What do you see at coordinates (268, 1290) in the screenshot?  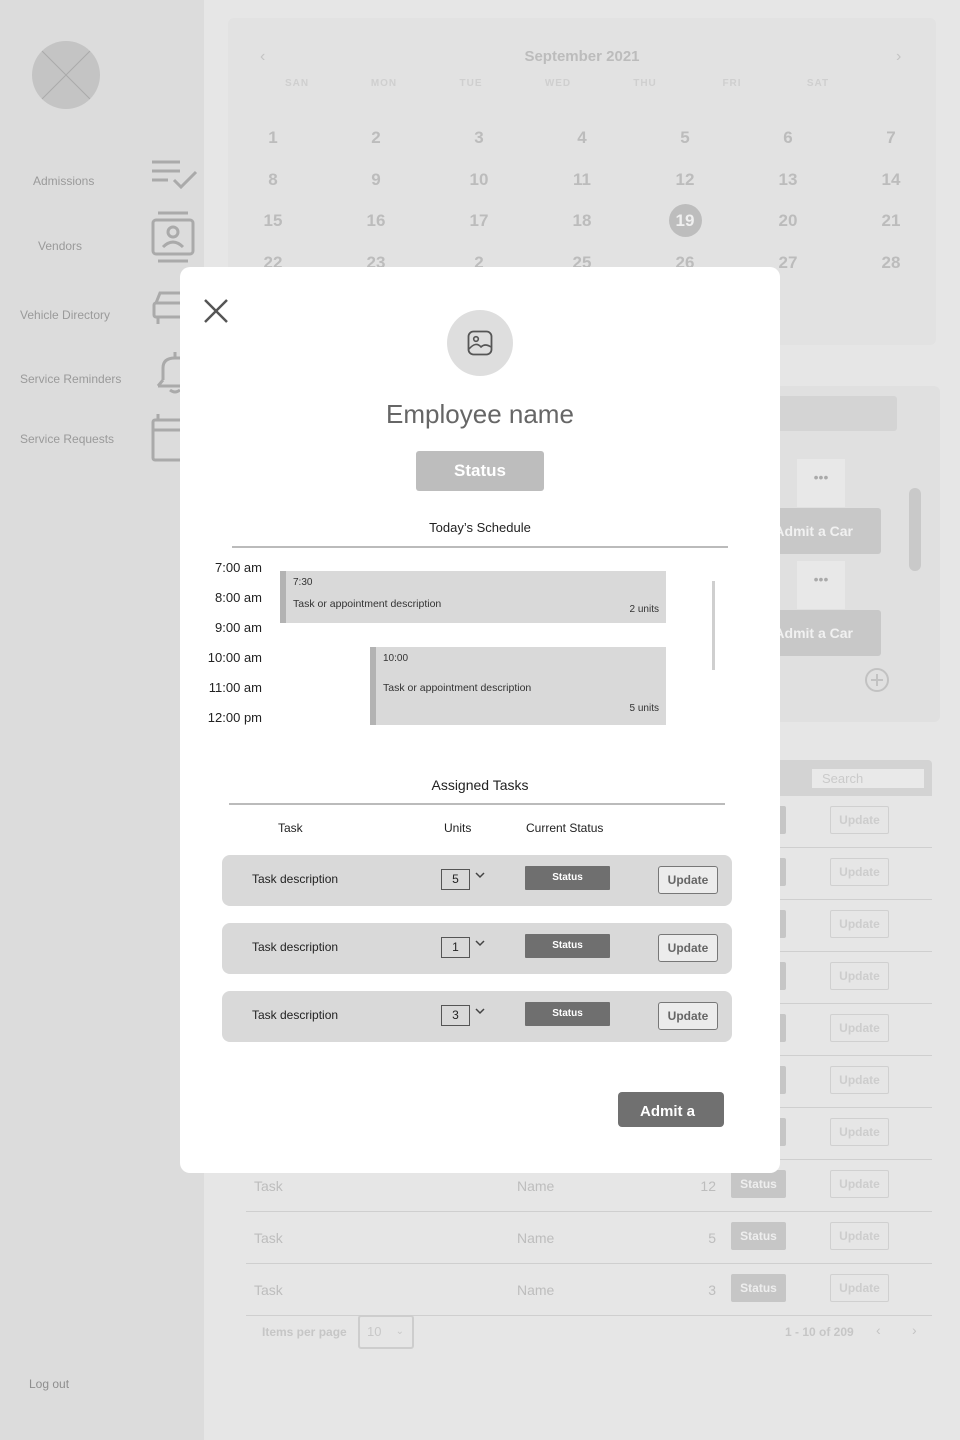 I see `task-cell: Task` at bounding box center [268, 1290].